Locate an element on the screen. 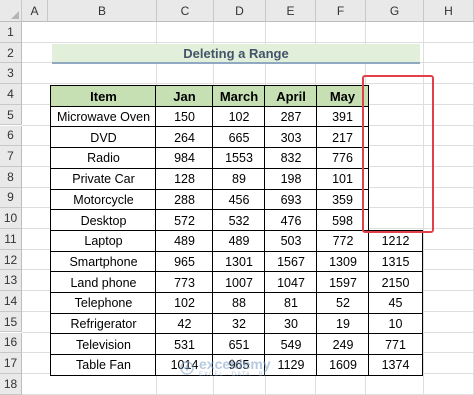  table-cell-jan: 150 is located at coordinates (184, 116).